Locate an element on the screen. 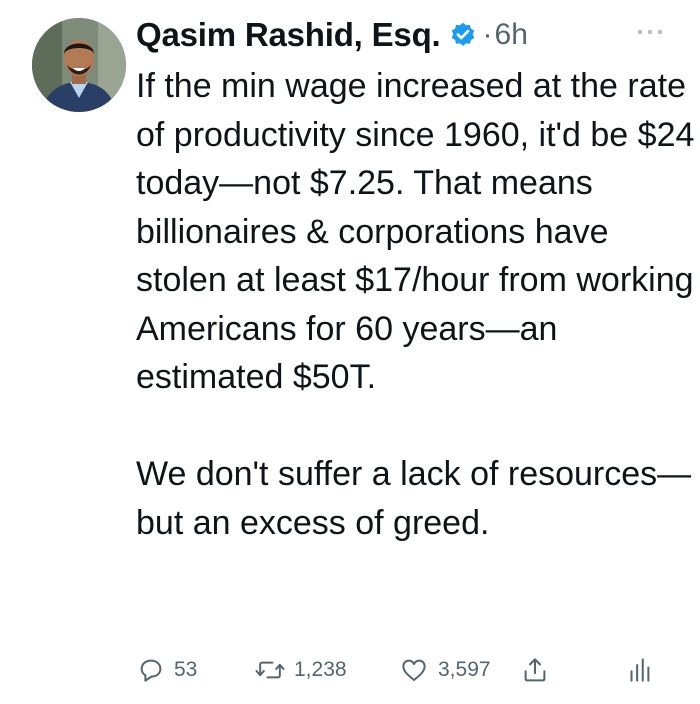 The height and width of the screenshot is (704, 700). reply-icon is located at coordinates (151, 670).